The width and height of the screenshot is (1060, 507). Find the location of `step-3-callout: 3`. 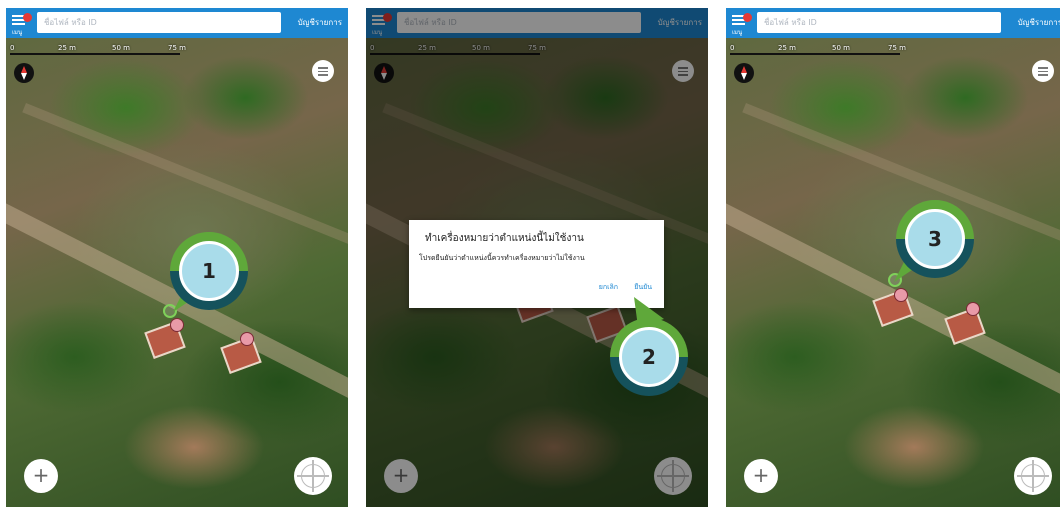

step-3-callout: 3 is located at coordinates (935, 239).